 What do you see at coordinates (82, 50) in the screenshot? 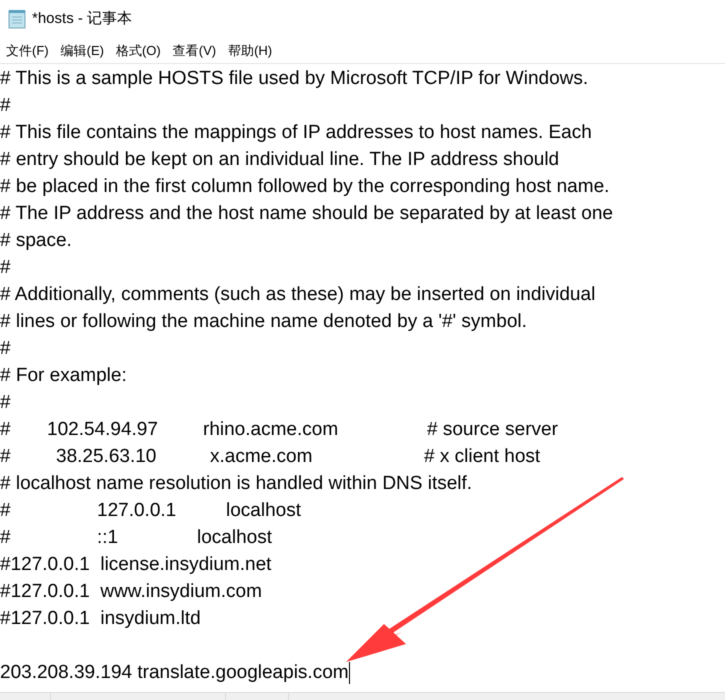
I see `menu-item: 编辑(E)` at bounding box center [82, 50].